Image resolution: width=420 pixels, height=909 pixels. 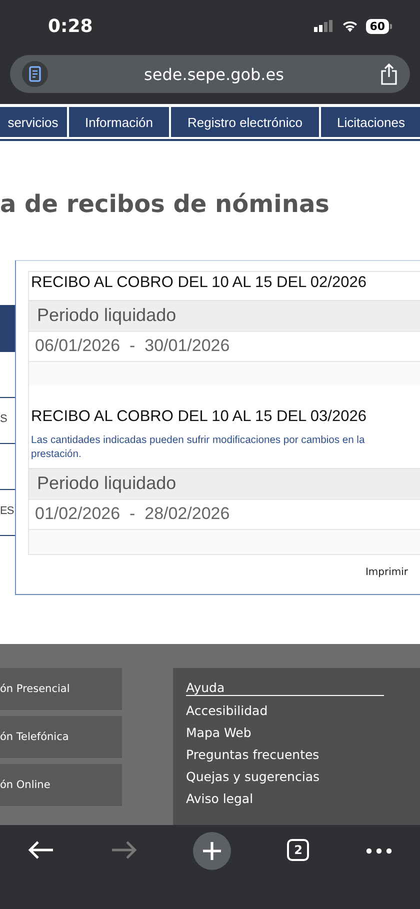 What do you see at coordinates (224, 514) in the screenshot?
I see `period-dates: 01/02/2026 - 28/02/2026` at bounding box center [224, 514].